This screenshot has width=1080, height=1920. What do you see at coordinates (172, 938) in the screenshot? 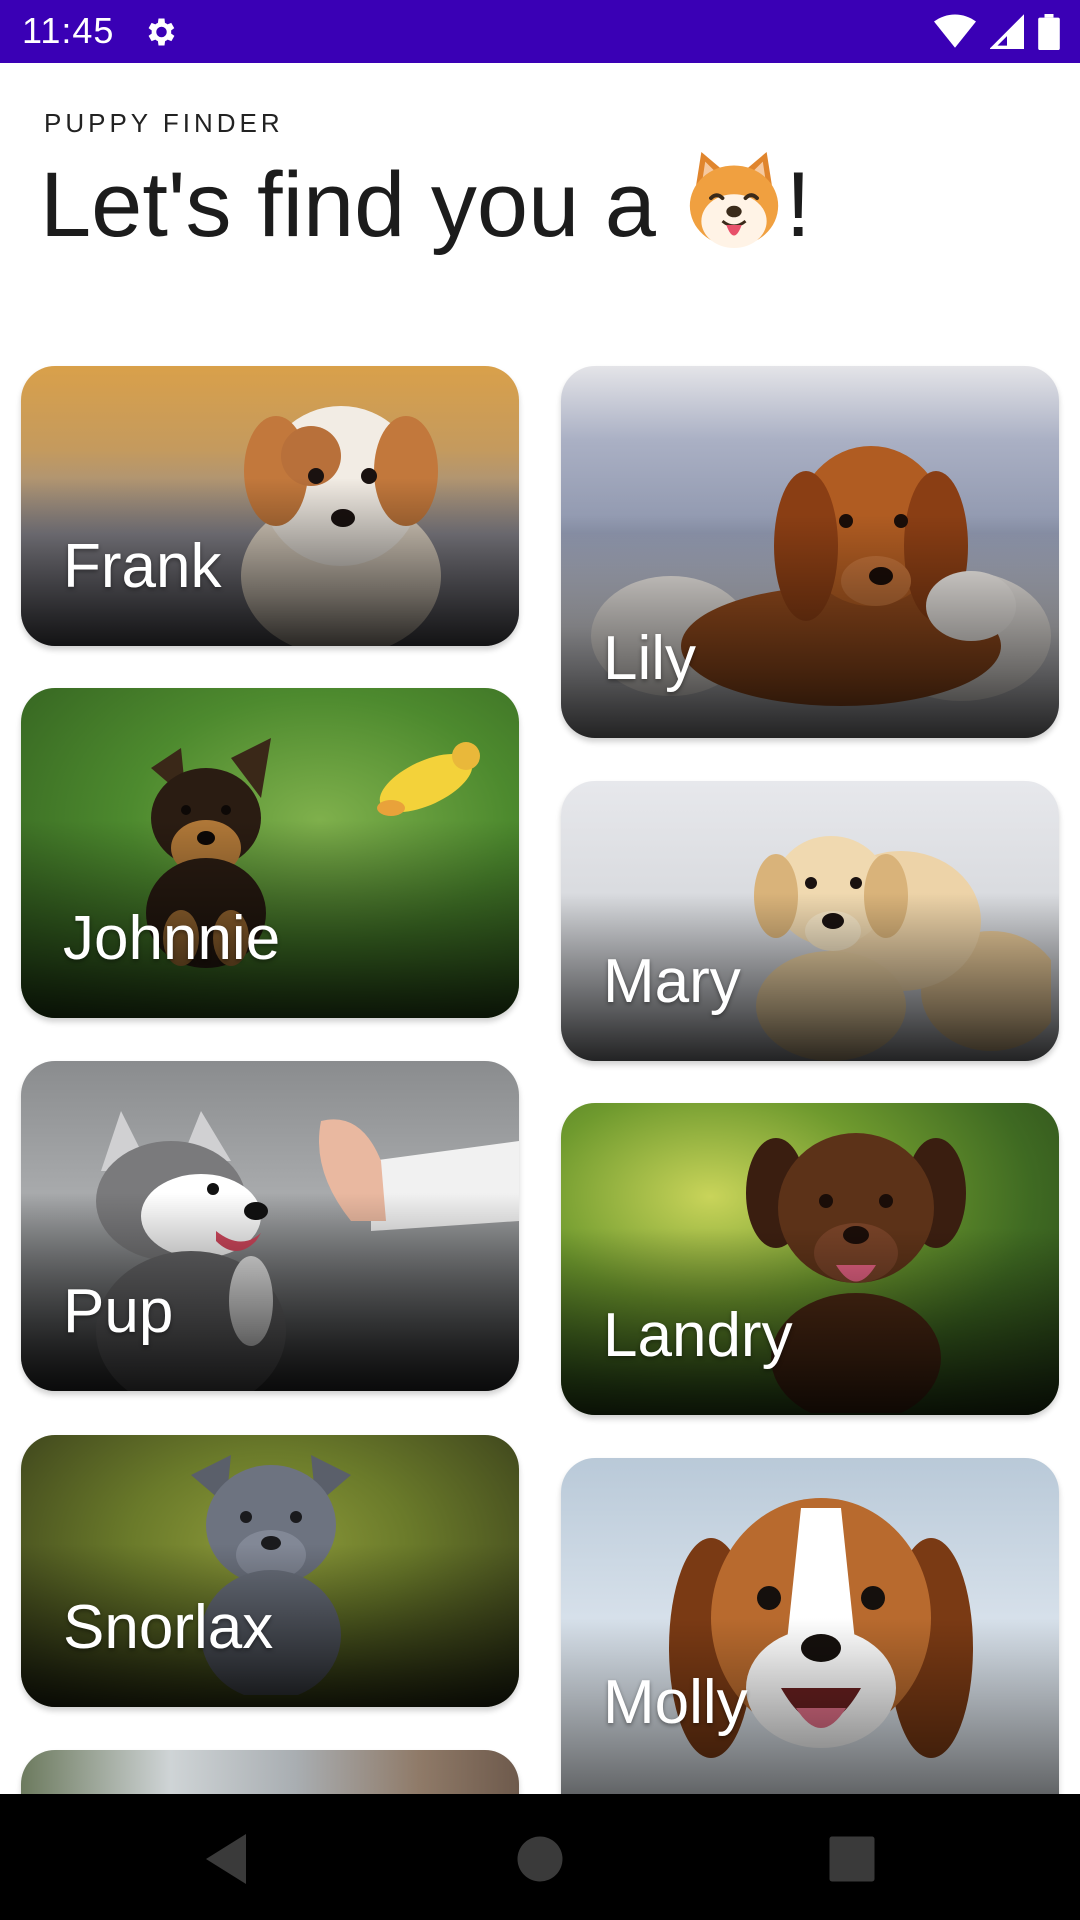
I see `puppy-name: Johnnie` at bounding box center [172, 938].